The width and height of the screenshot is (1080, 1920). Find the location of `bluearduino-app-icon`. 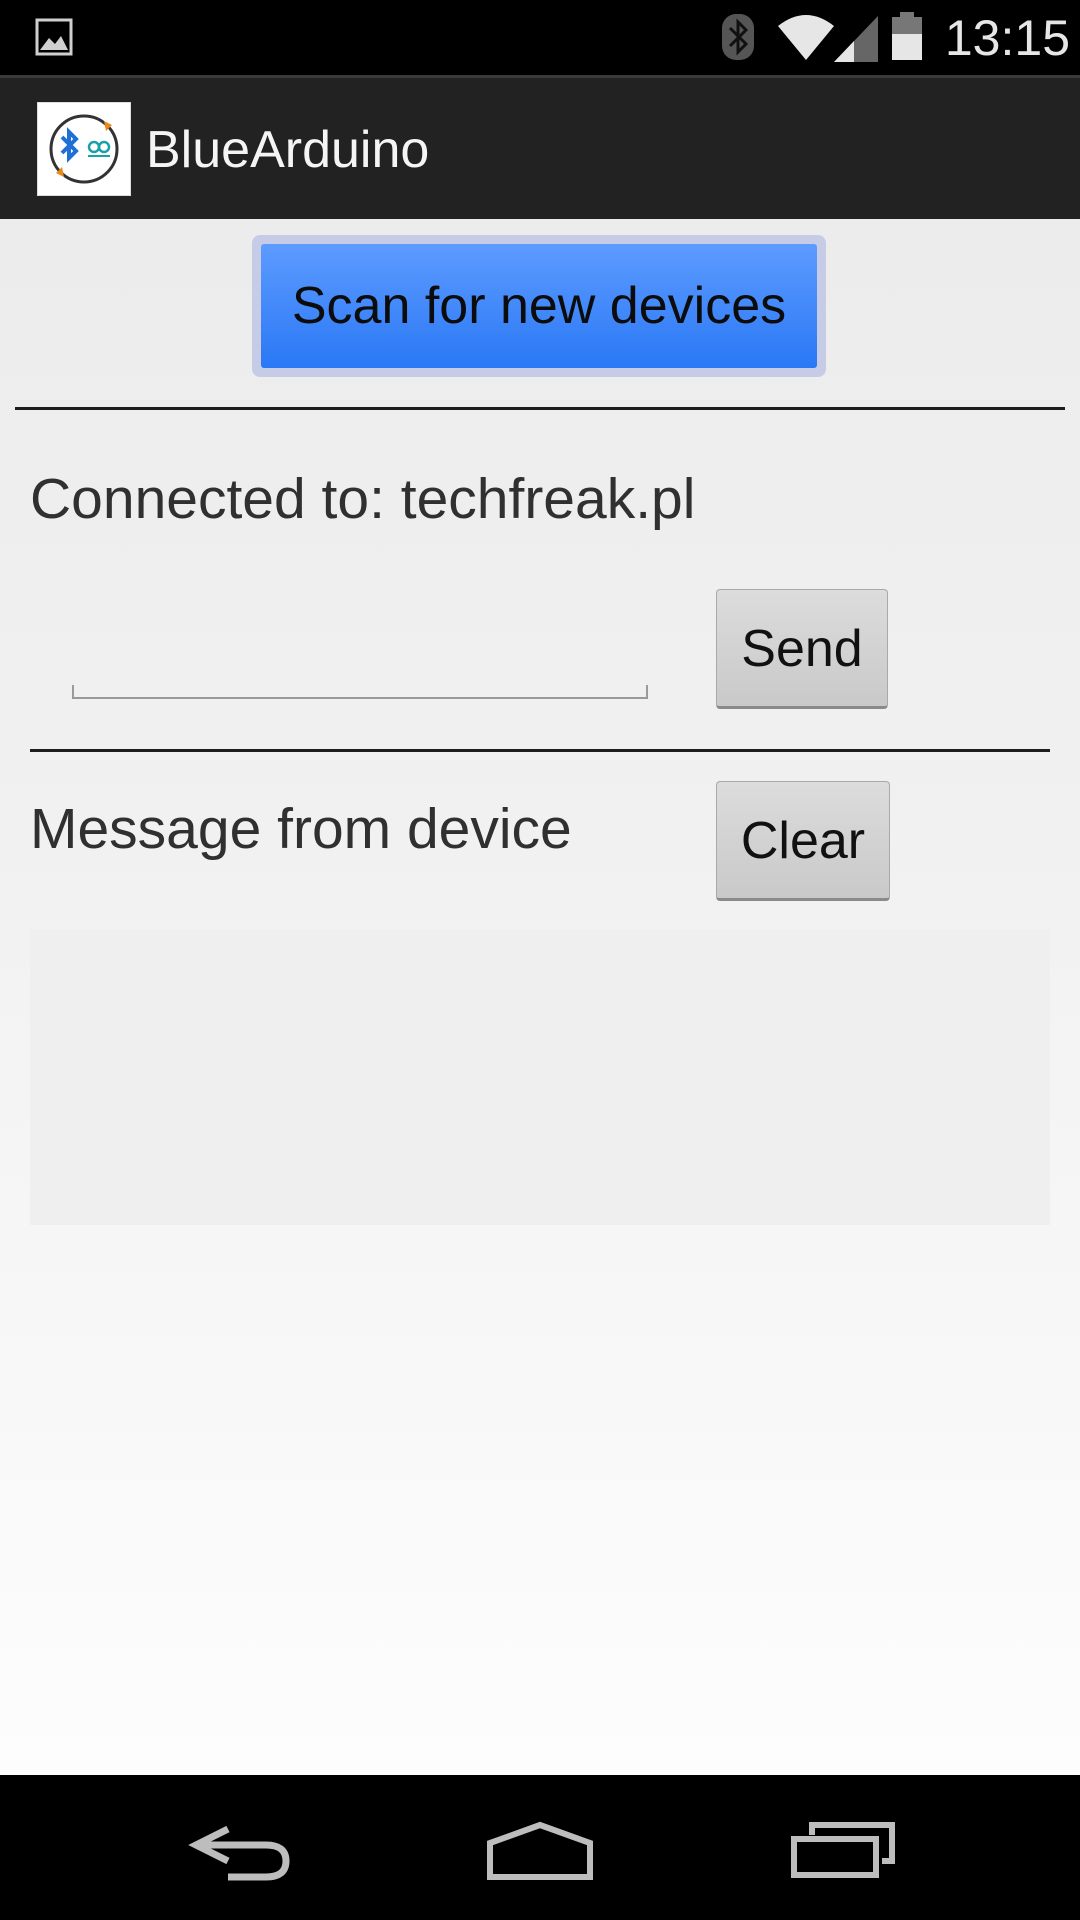

bluearduino-app-icon is located at coordinates (84, 149).